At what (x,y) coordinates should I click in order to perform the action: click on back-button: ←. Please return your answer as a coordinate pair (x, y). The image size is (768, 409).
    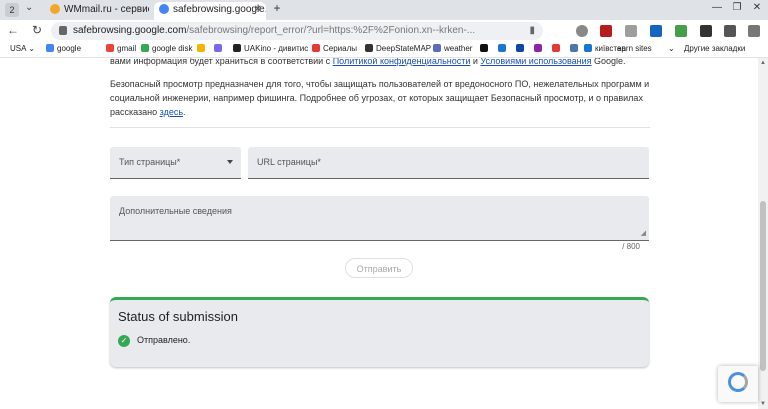
    Looking at the image, I should click on (13, 30).